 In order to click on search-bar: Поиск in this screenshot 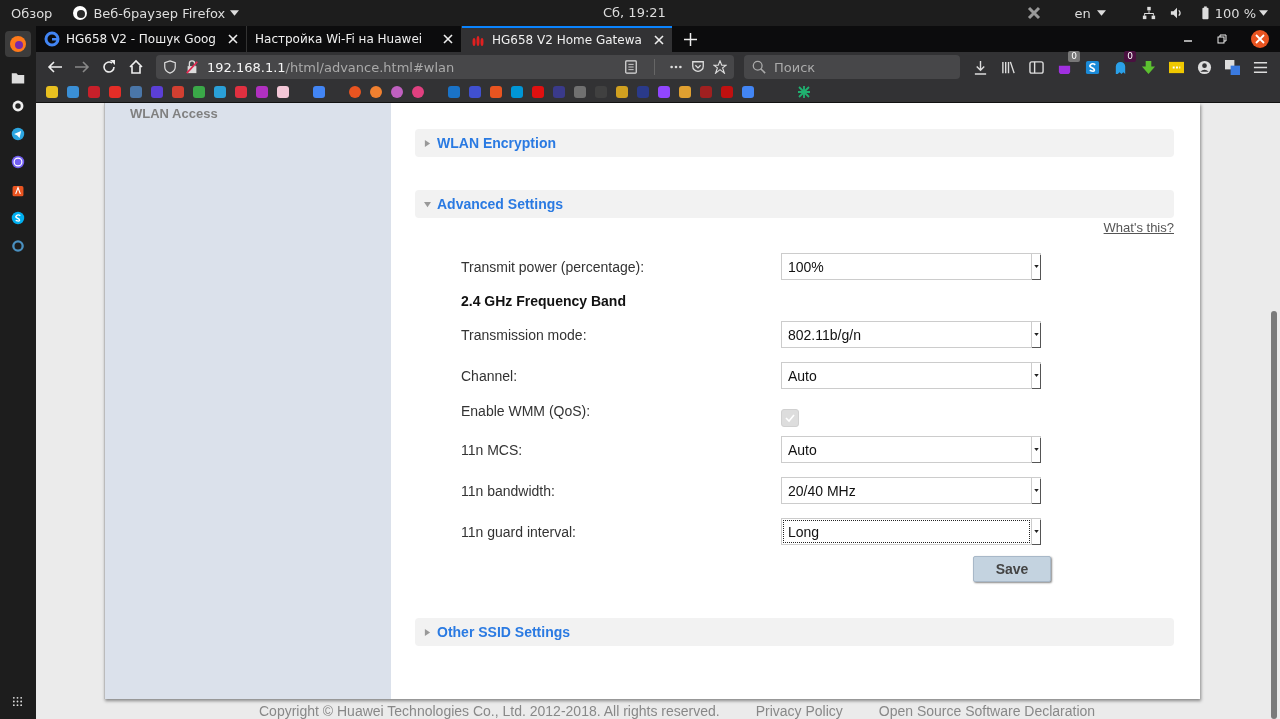, I will do `click(852, 67)`.